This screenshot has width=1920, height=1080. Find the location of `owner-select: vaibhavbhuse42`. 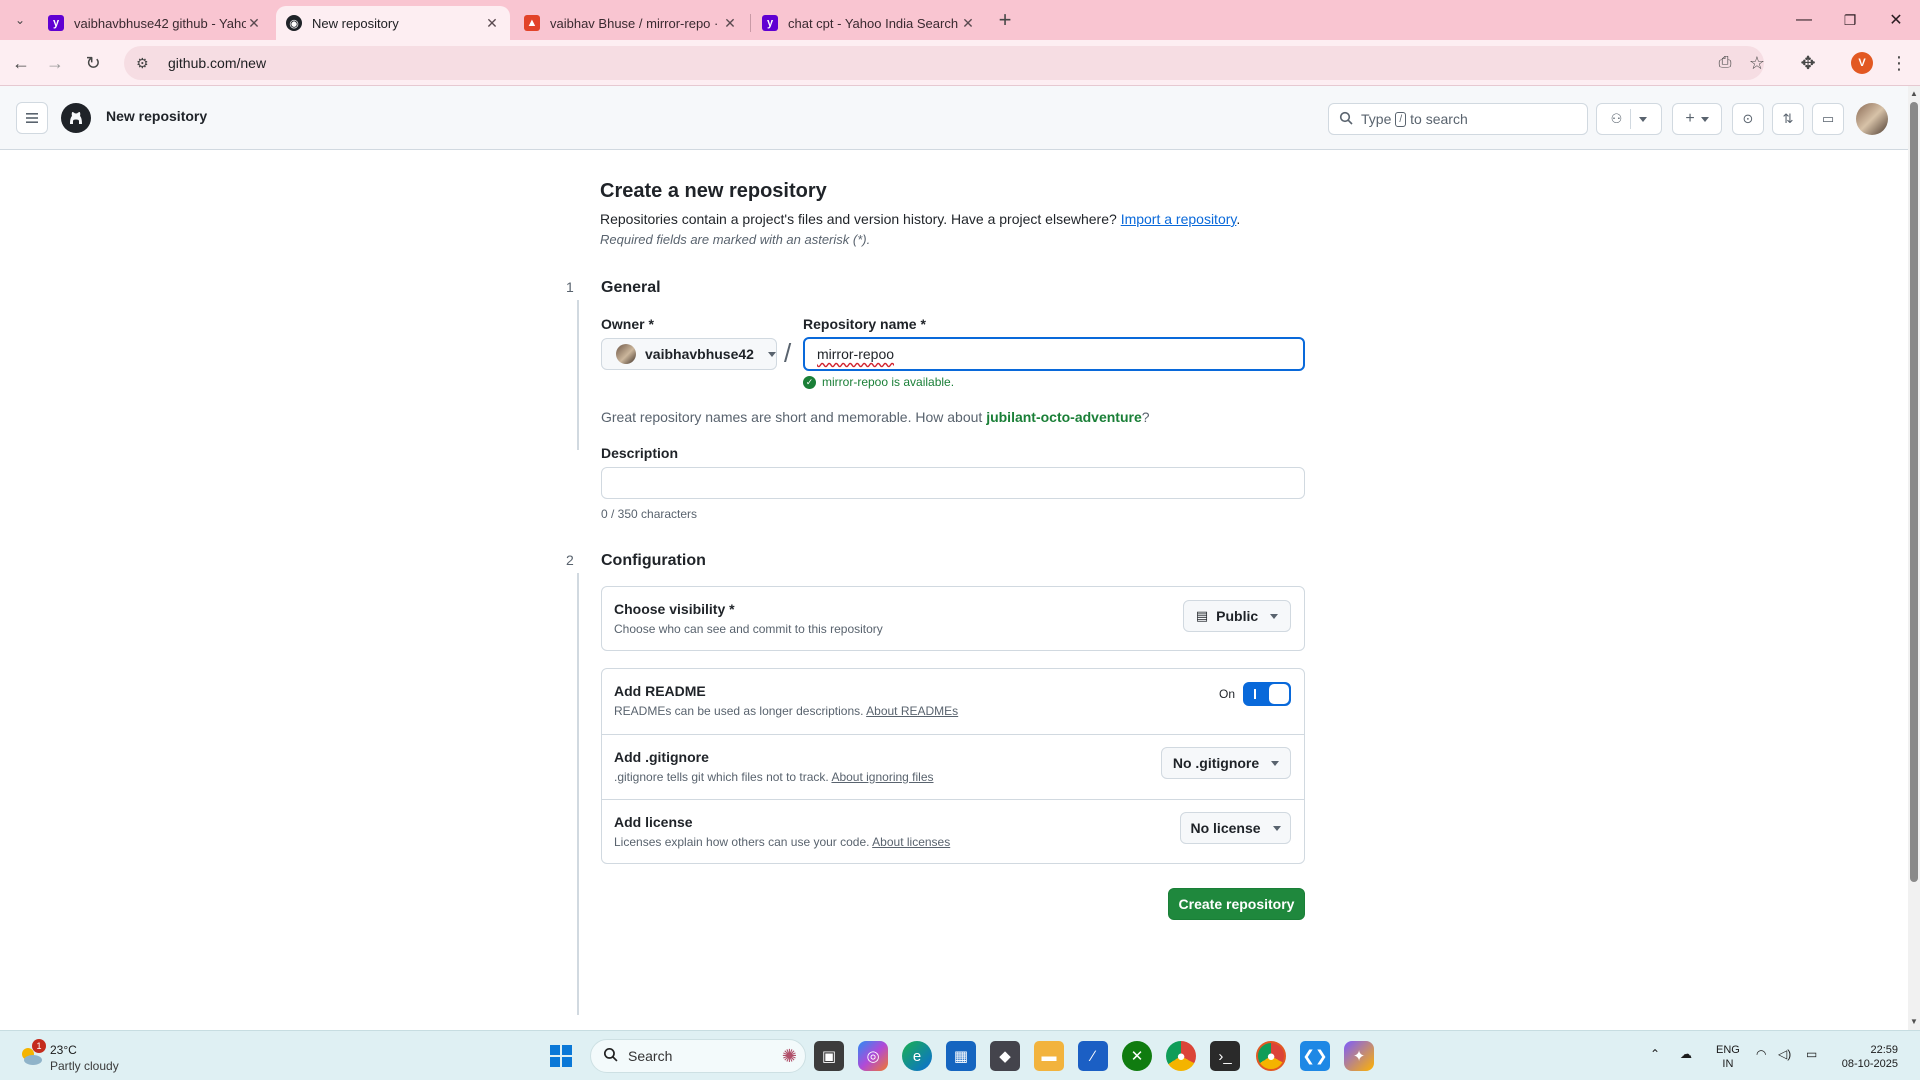

owner-select: vaibhavbhuse42 is located at coordinates (689, 354).